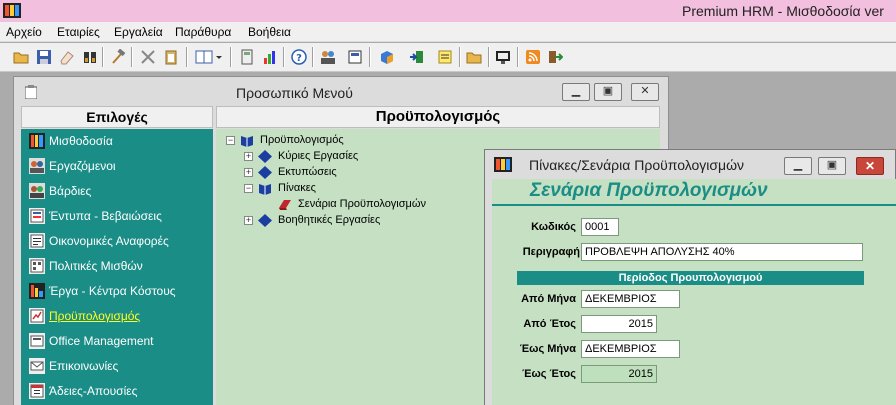  What do you see at coordinates (117, 216) in the screenshot?
I see `sidebar-item-forms: Έντυπα - Βεβαιώσεις` at bounding box center [117, 216].